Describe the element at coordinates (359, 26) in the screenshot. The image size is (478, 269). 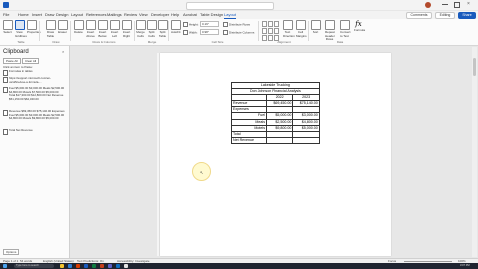
I see `formula-button: fx Formula` at that location.